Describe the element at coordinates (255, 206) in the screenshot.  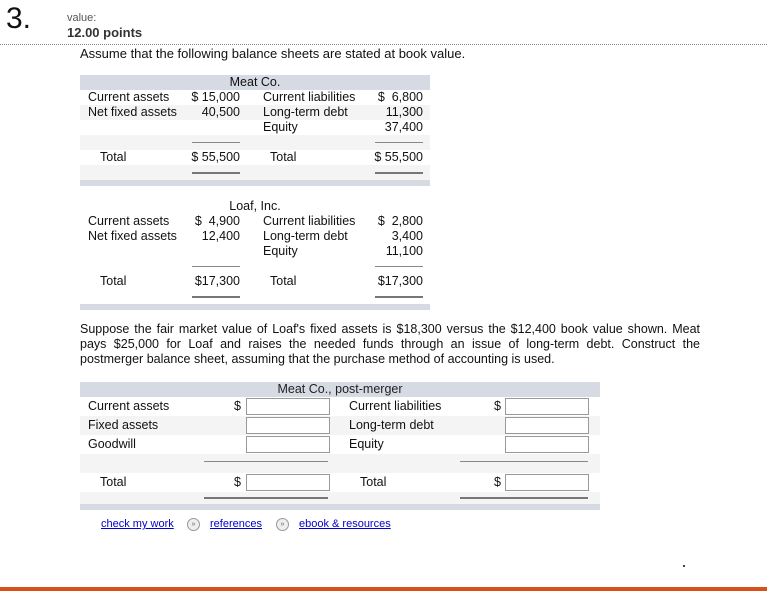
I see `table-title: Loaf, Inc.` at that location.